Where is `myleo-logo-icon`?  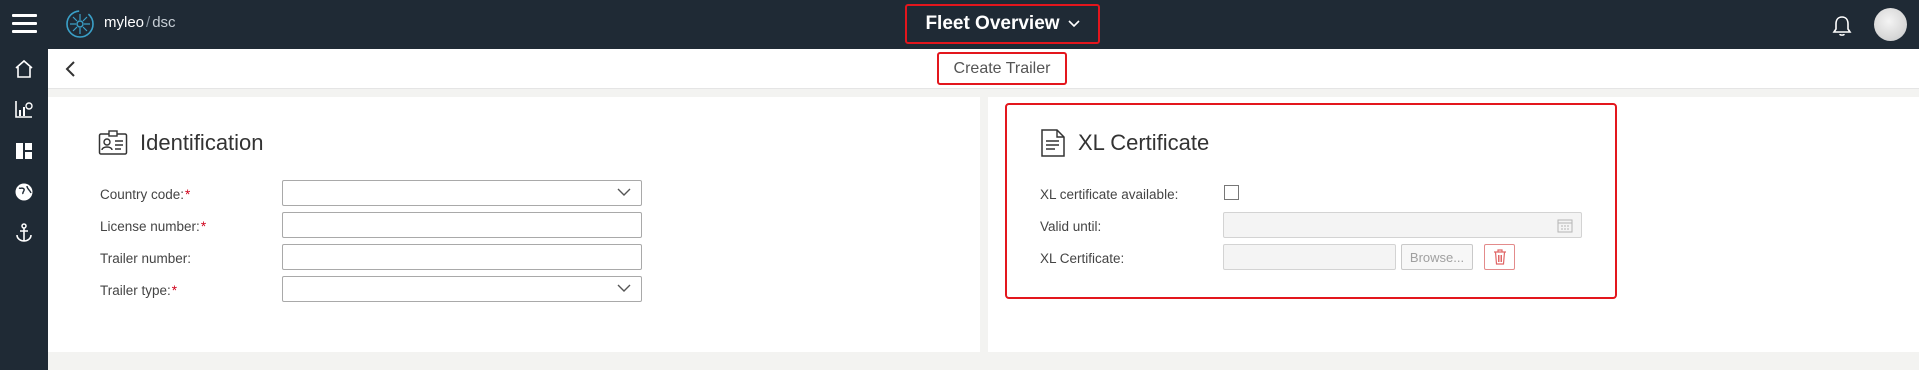
myleo-logo-icon is located at coordinates (80, 24).